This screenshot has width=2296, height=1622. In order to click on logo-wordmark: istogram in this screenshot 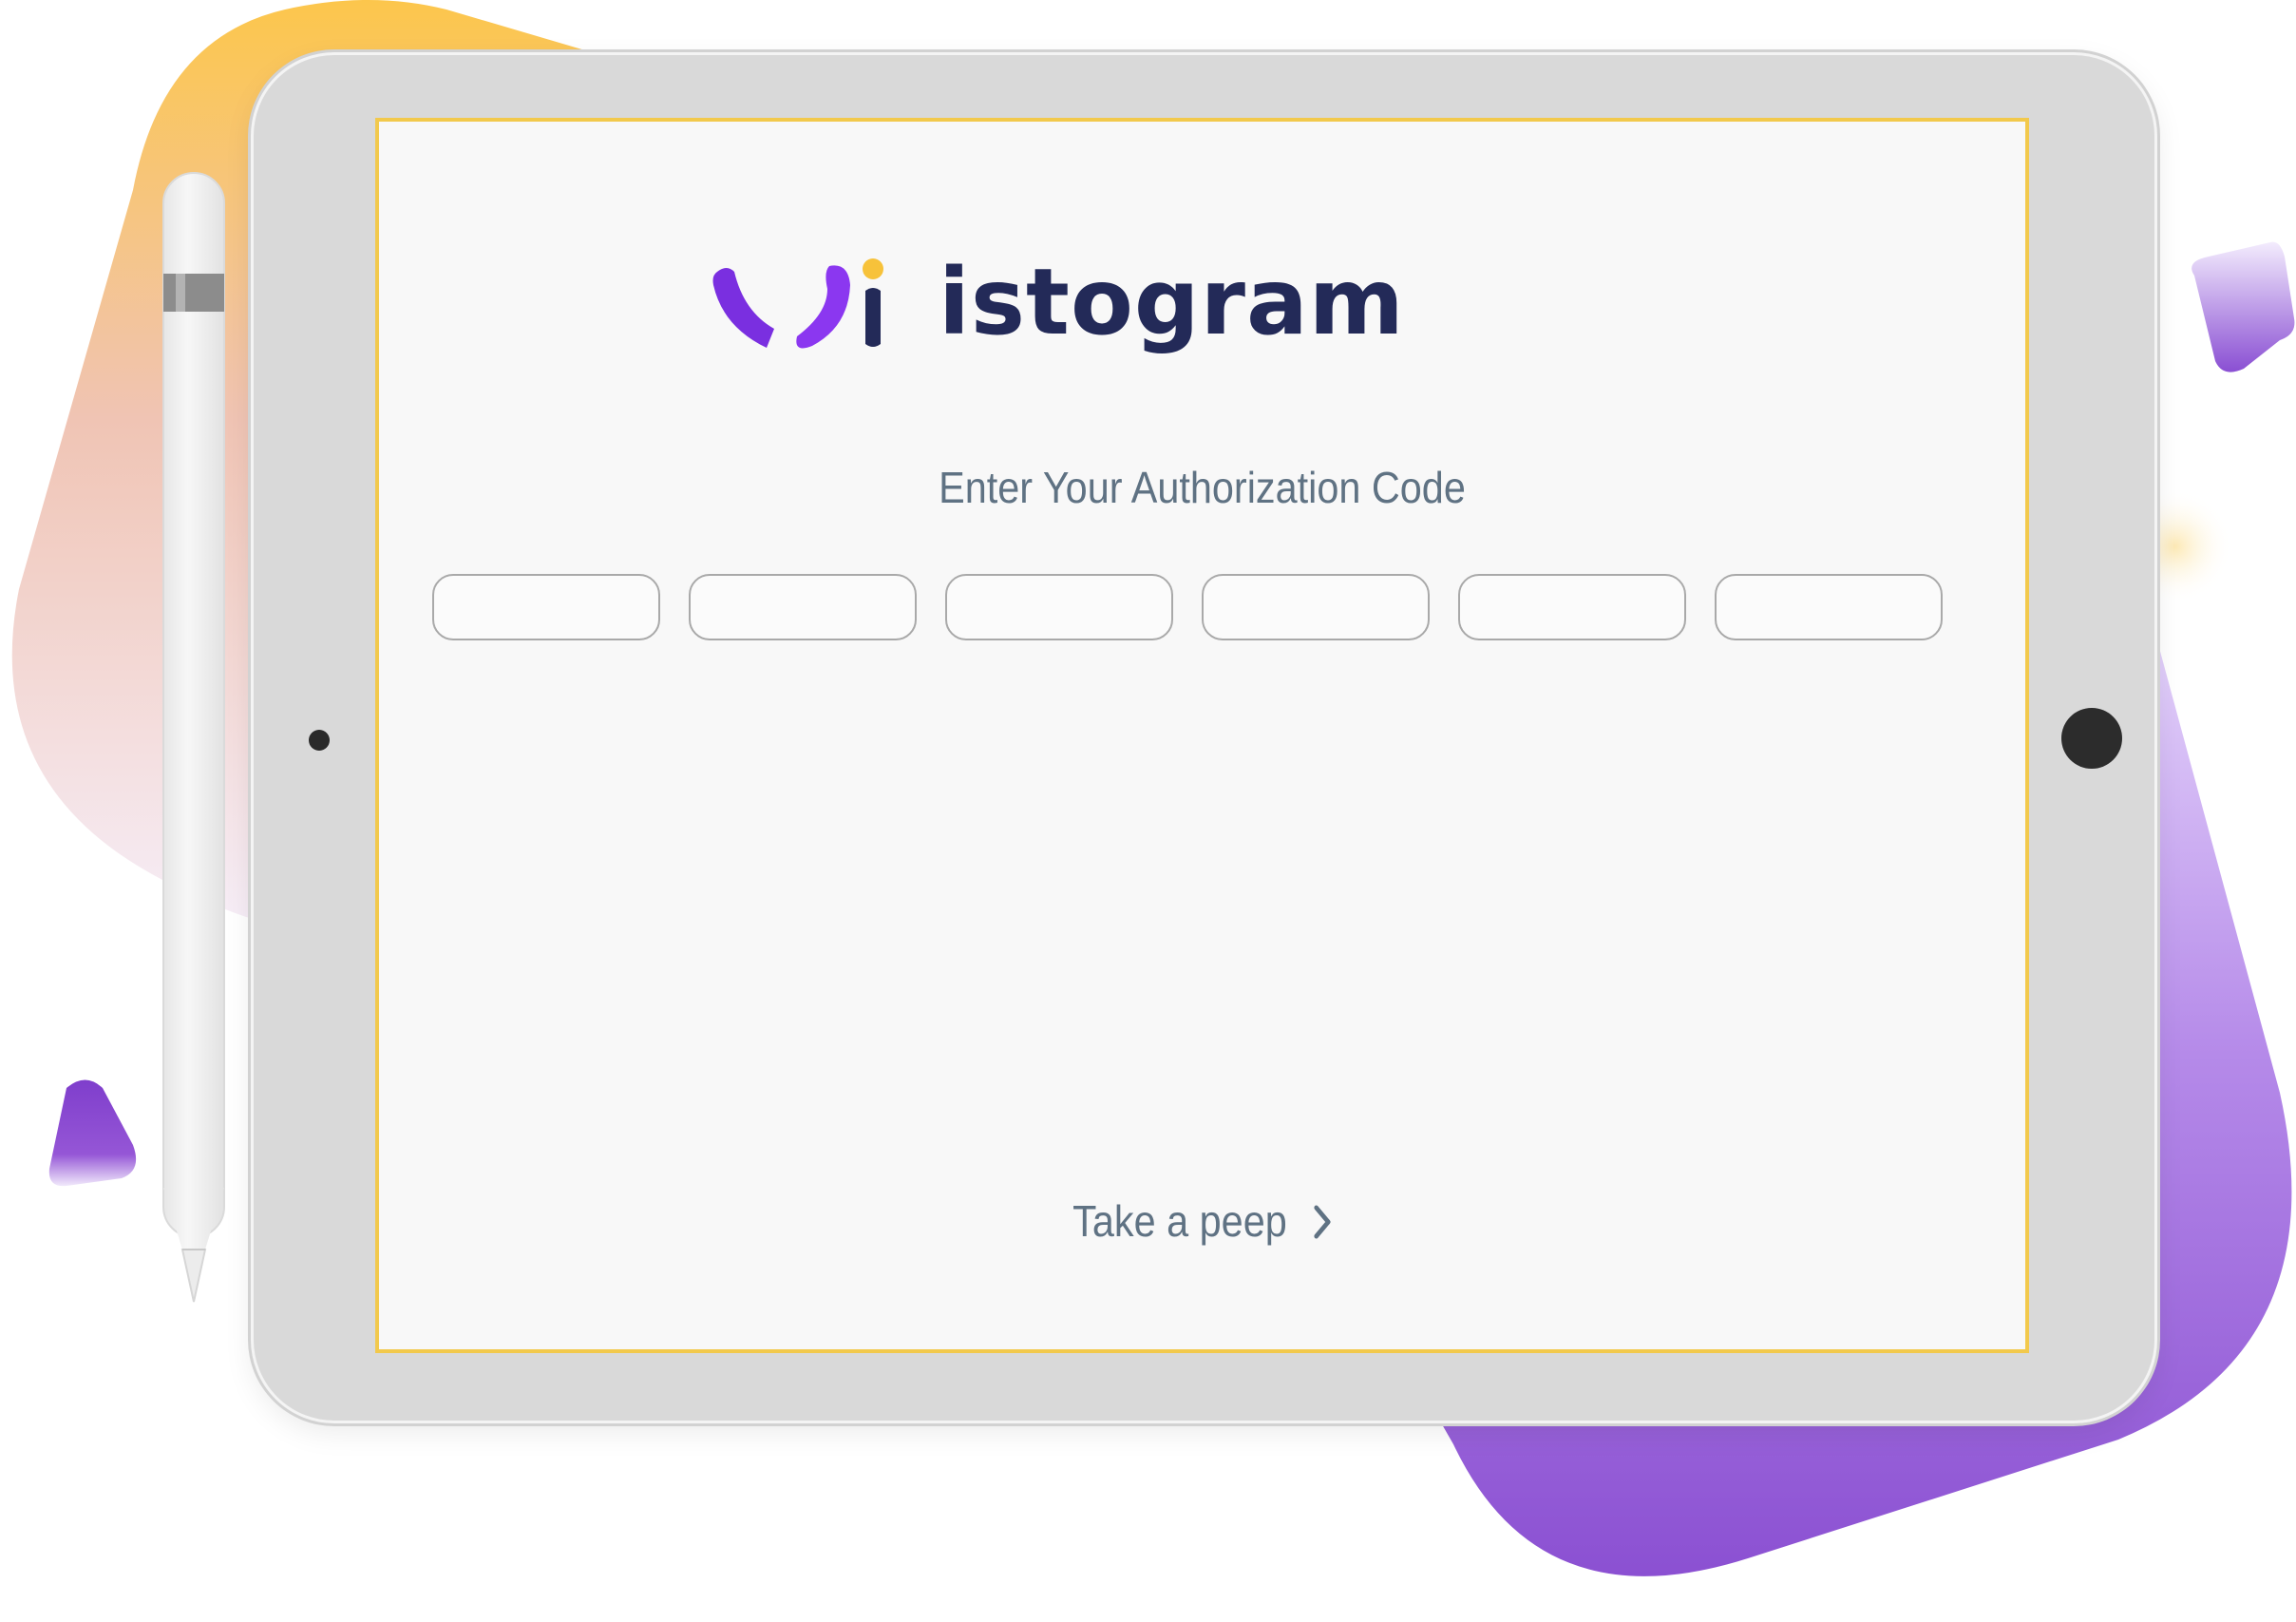, I will do `click(1172, 302)`.